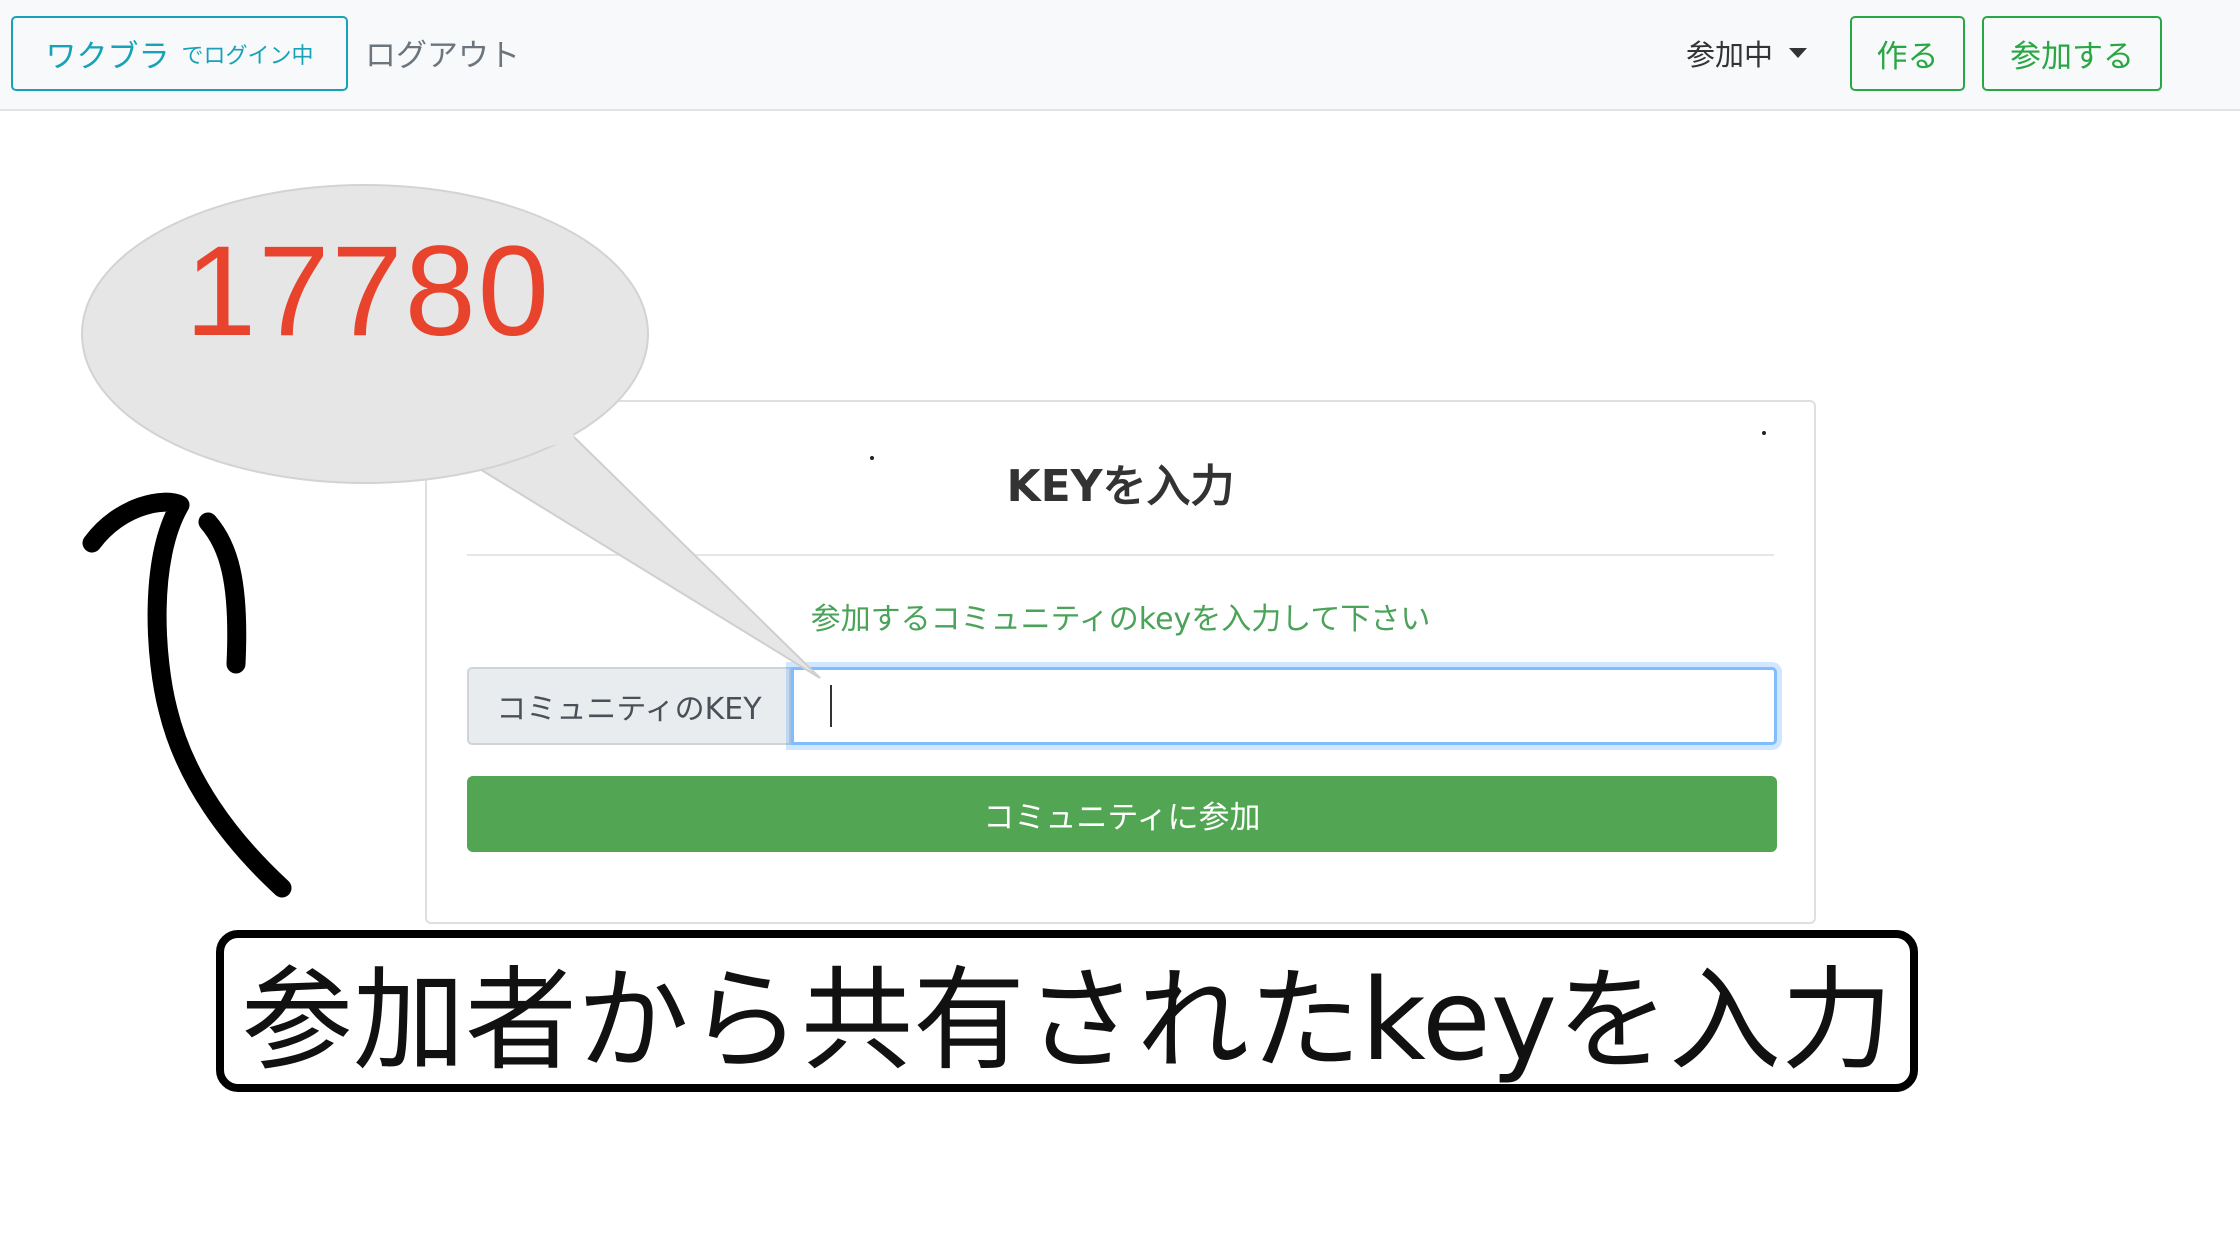 The width and height of the screenshot is (2240, 1237). What do you see at coordinates (368, 291) in the screenshot?
I see `bubble-number-text: 17780` at bounding box center [368, 291].